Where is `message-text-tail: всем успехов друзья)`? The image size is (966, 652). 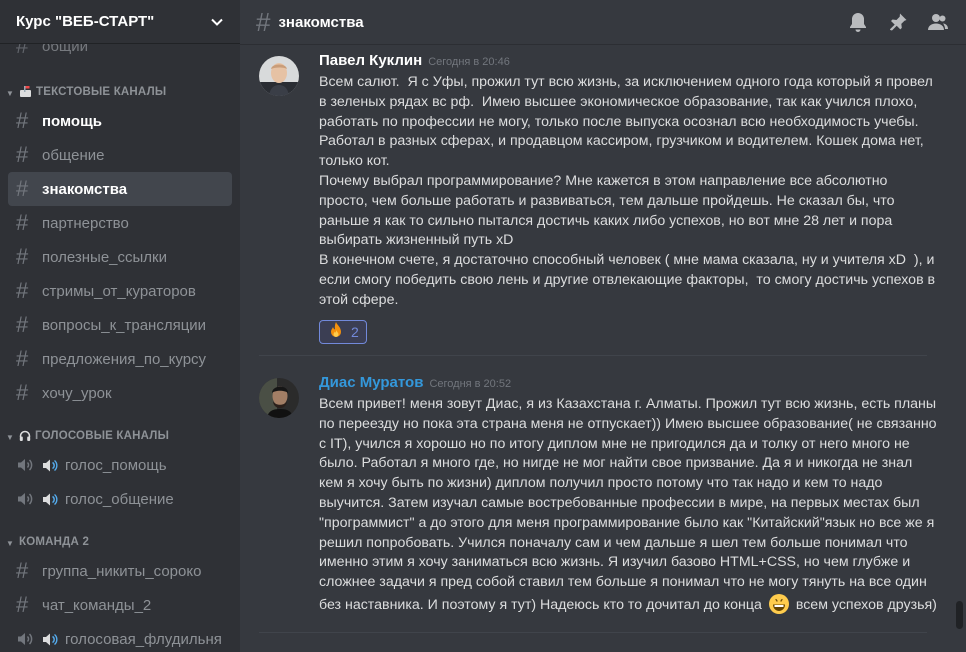
message-text-tail: всем успехов друзья) is located at coordinates (866, 604).